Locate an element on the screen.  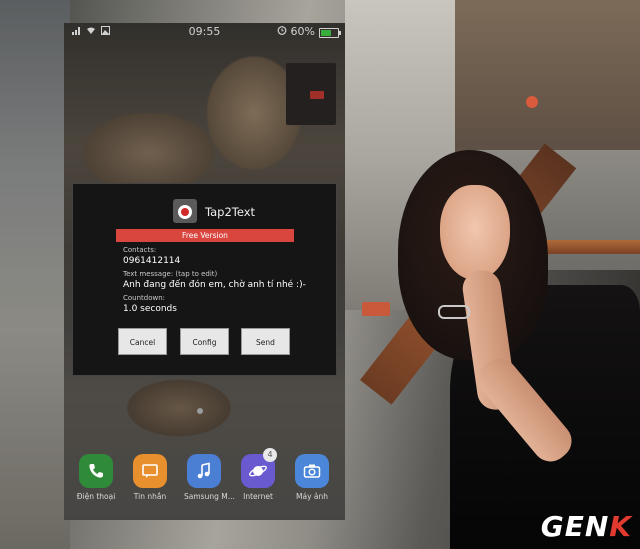
message-label: Text message: (tap to edit) is located at coordinates (170, 274).